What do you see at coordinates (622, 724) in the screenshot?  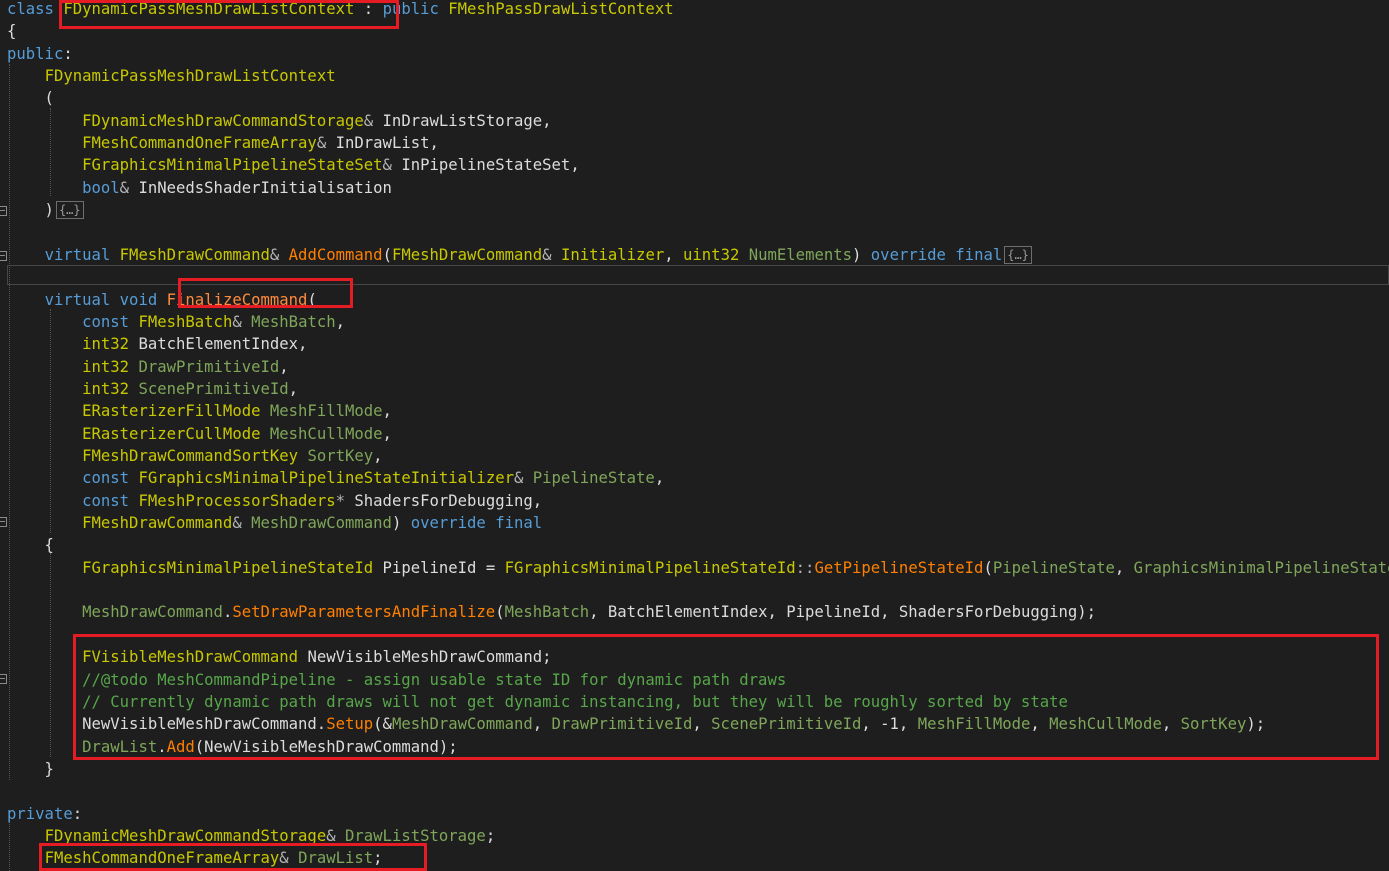 I see `code-token: DrawPrimitiveId` at bounding box center [622, 724].